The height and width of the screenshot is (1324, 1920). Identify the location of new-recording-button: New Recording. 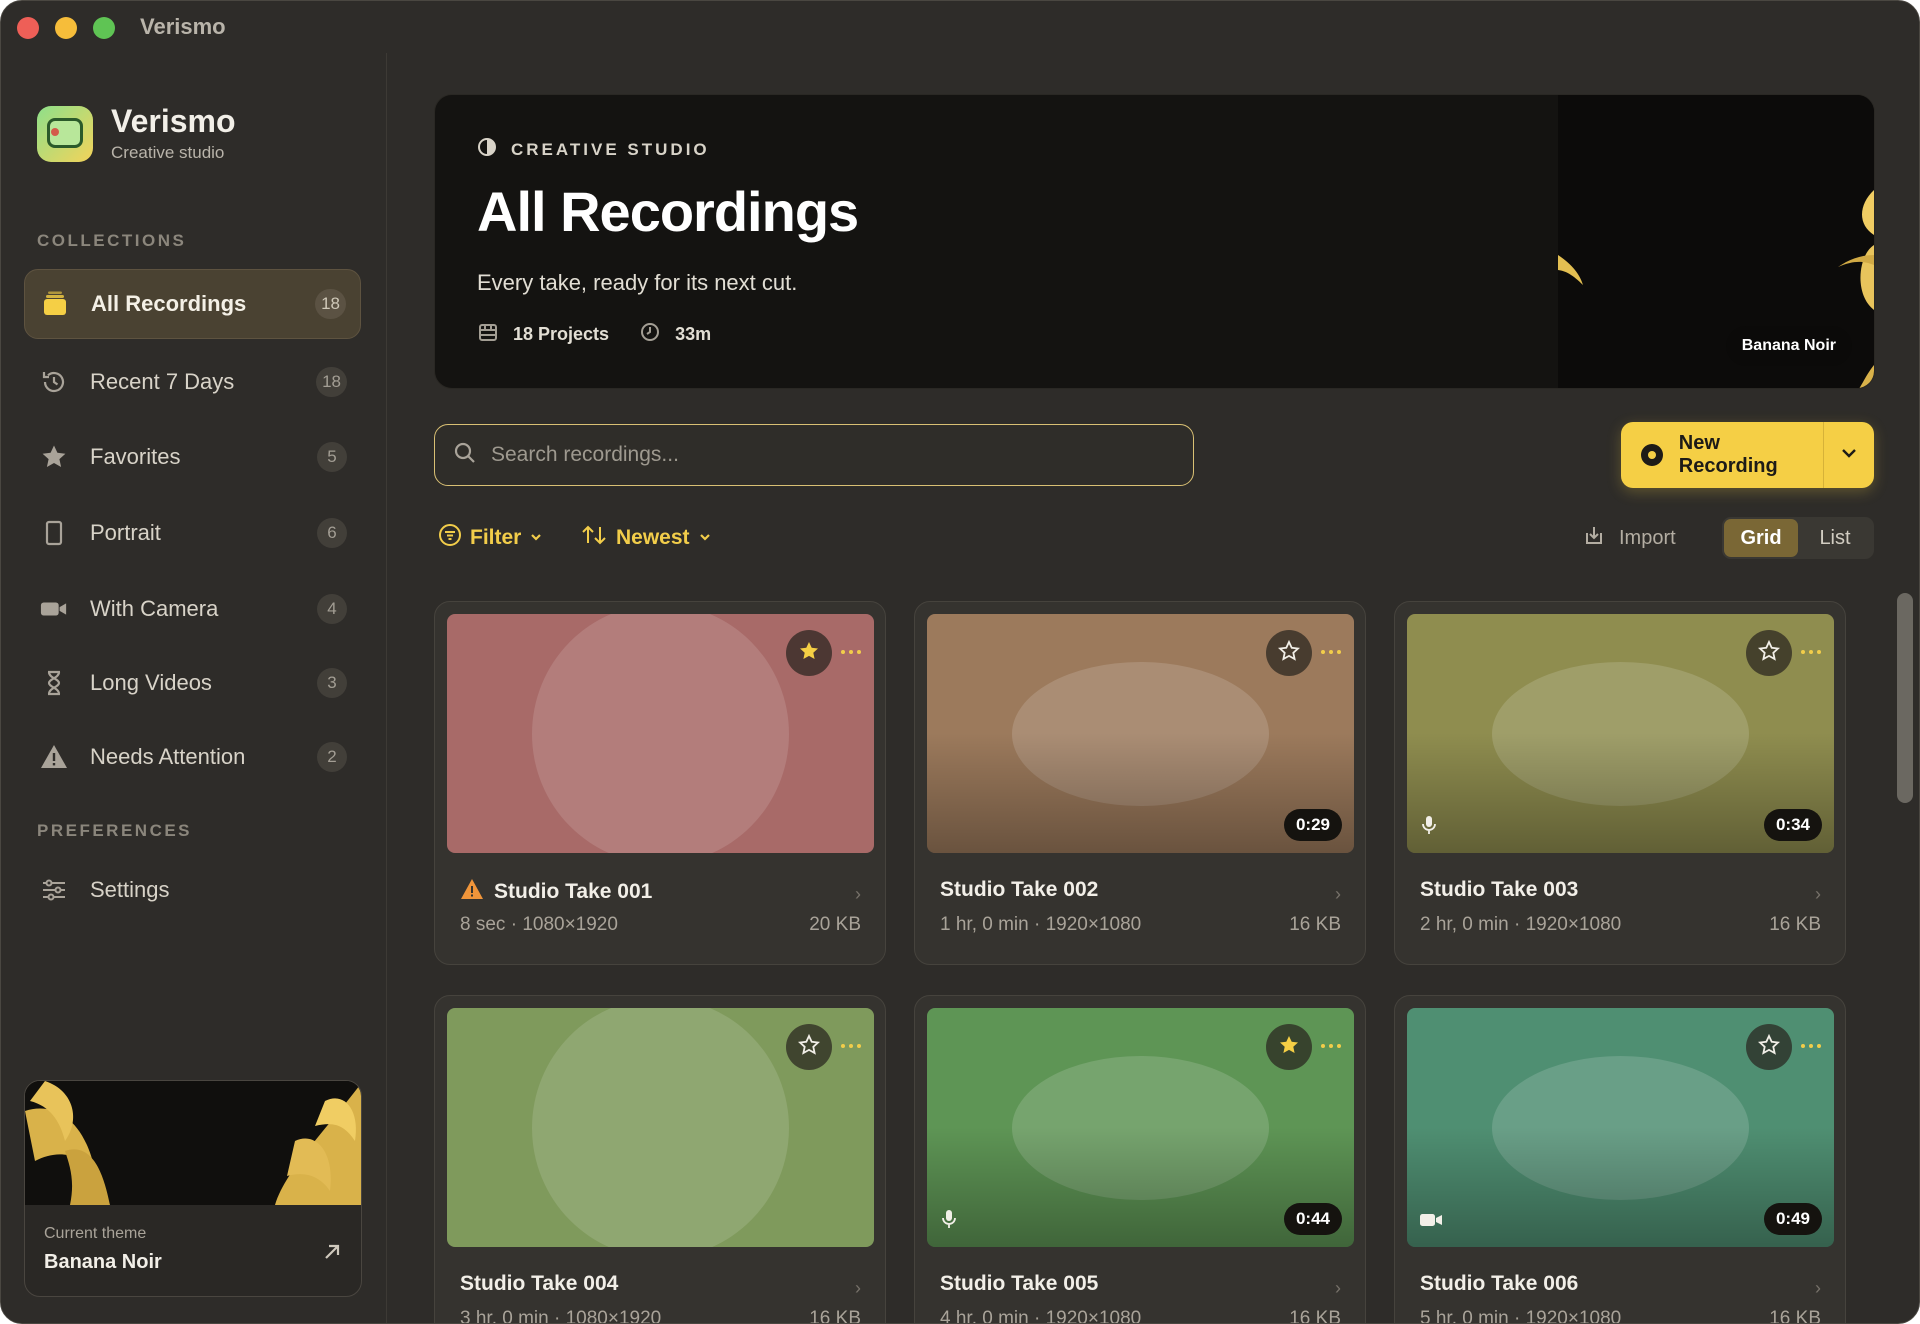
(1722, 455).